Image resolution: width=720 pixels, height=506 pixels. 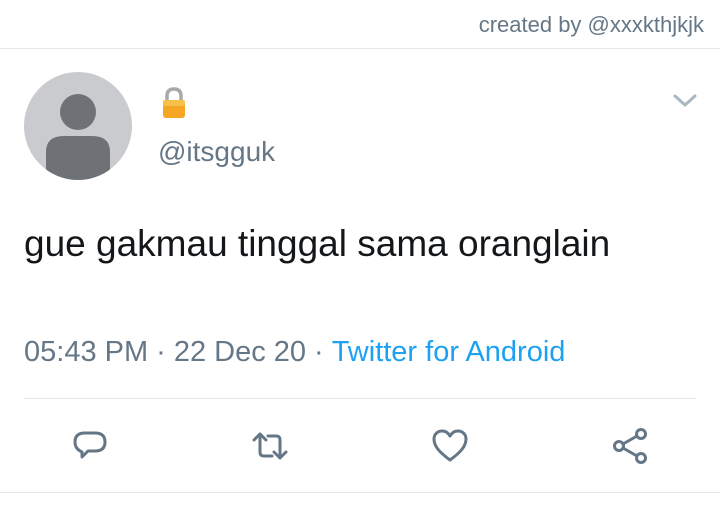 What do you see at coordinates (86, 352) in the screenshot?
I see `tweet-time: 05:43 PM` at bounding box center [86, 352].